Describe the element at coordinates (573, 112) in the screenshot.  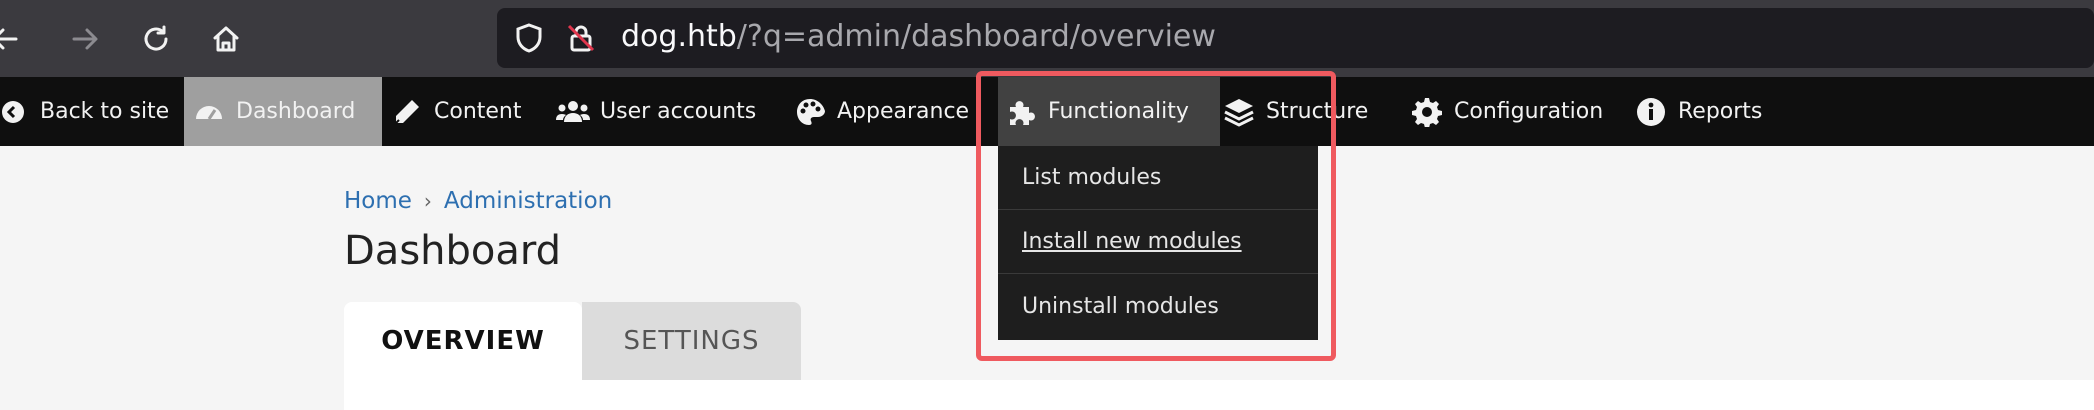
I see `users-icon` at that location.